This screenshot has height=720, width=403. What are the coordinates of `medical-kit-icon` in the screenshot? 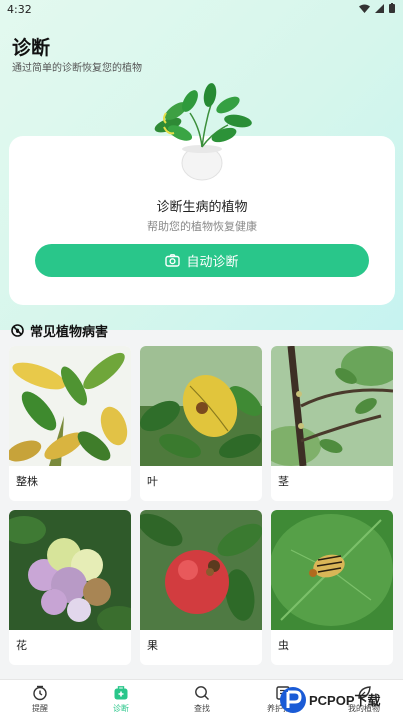 It's located at (121, 693).